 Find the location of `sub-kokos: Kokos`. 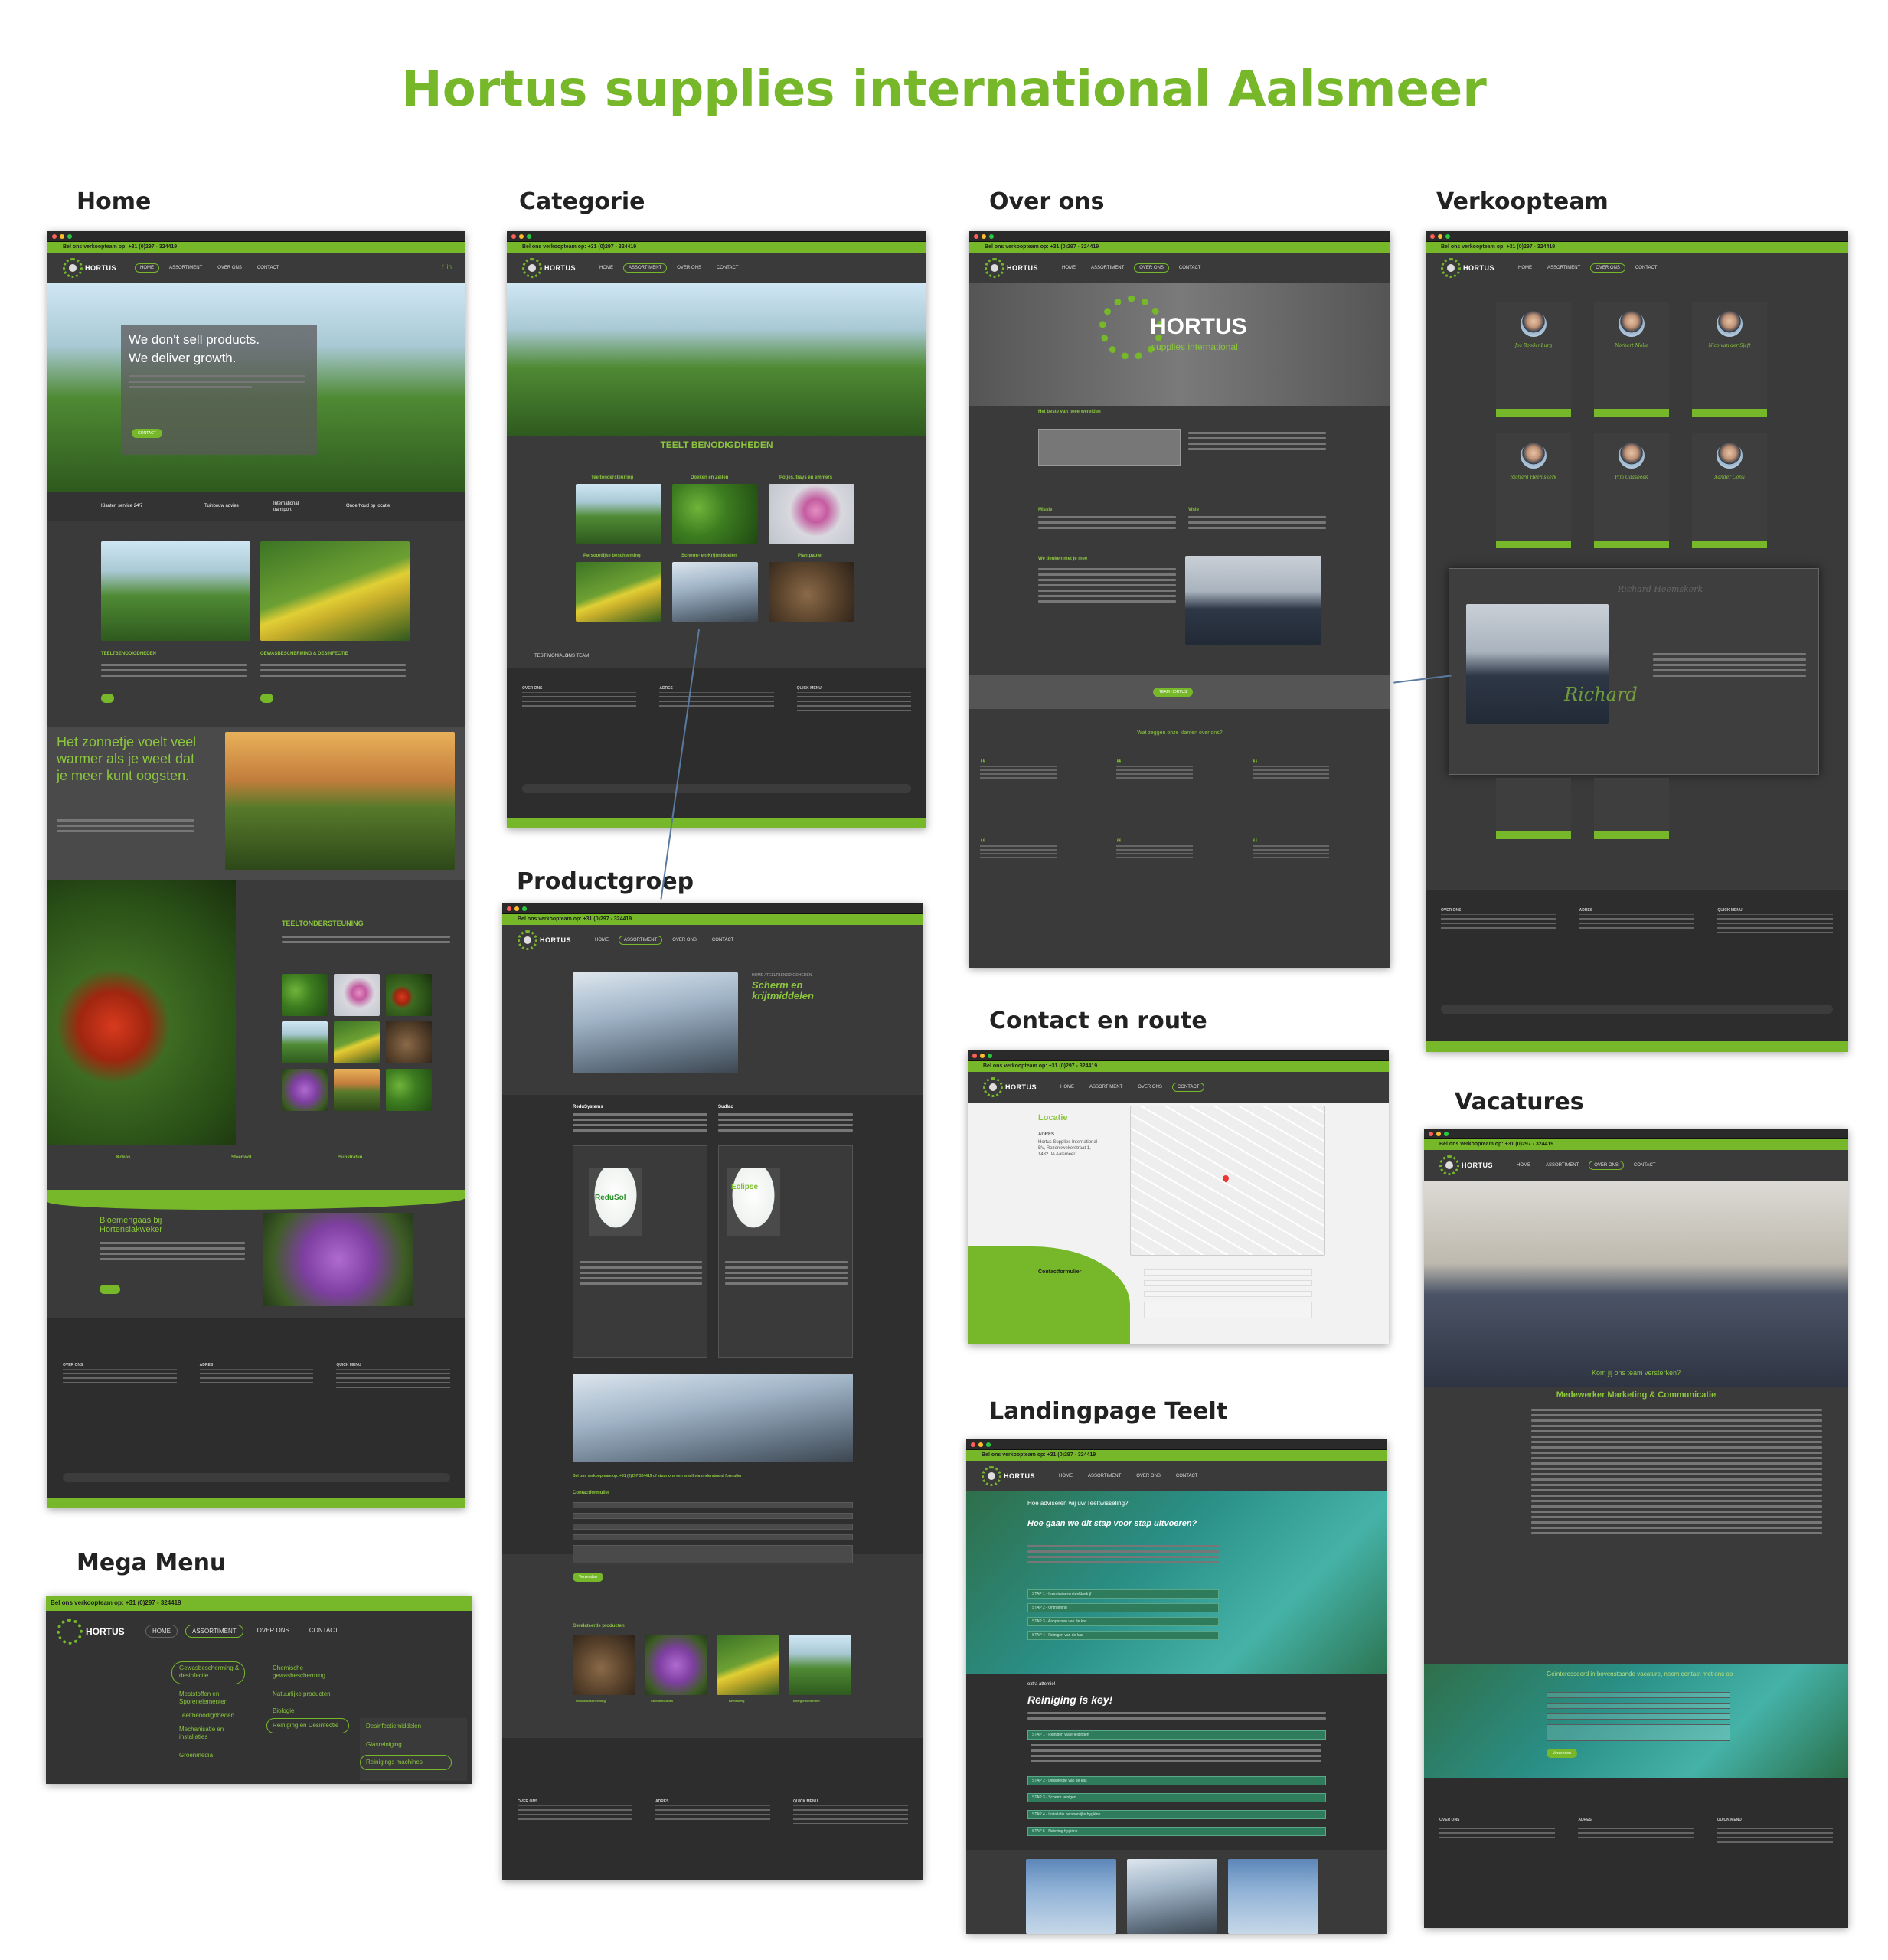

sub-kokos: Kokos is located at coordinates (123, 1158).